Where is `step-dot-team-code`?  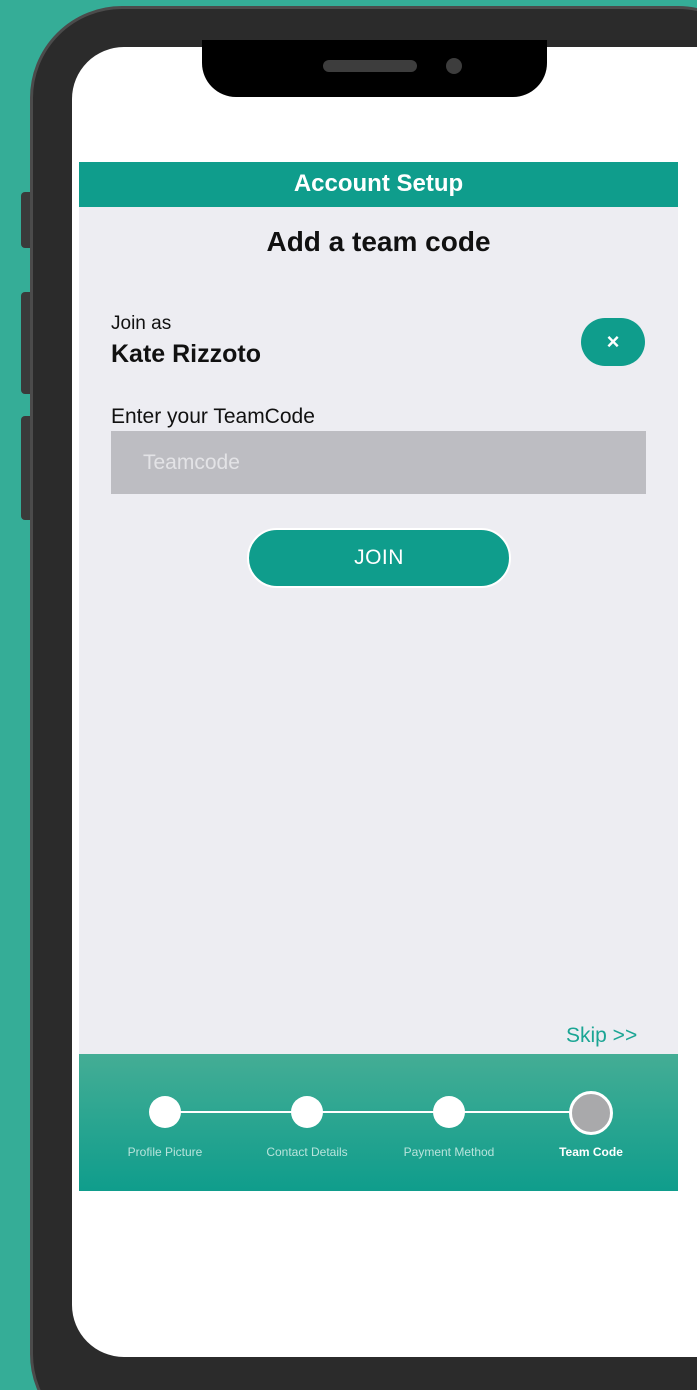
step-dot-team-code is located at coordinates (591, 1113).